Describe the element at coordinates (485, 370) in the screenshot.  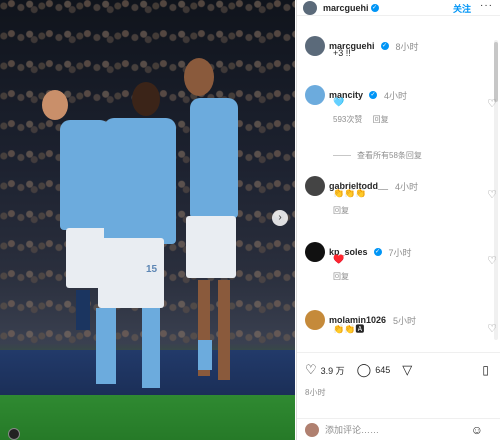
I see `bookmark-icon: ▯` at that location.